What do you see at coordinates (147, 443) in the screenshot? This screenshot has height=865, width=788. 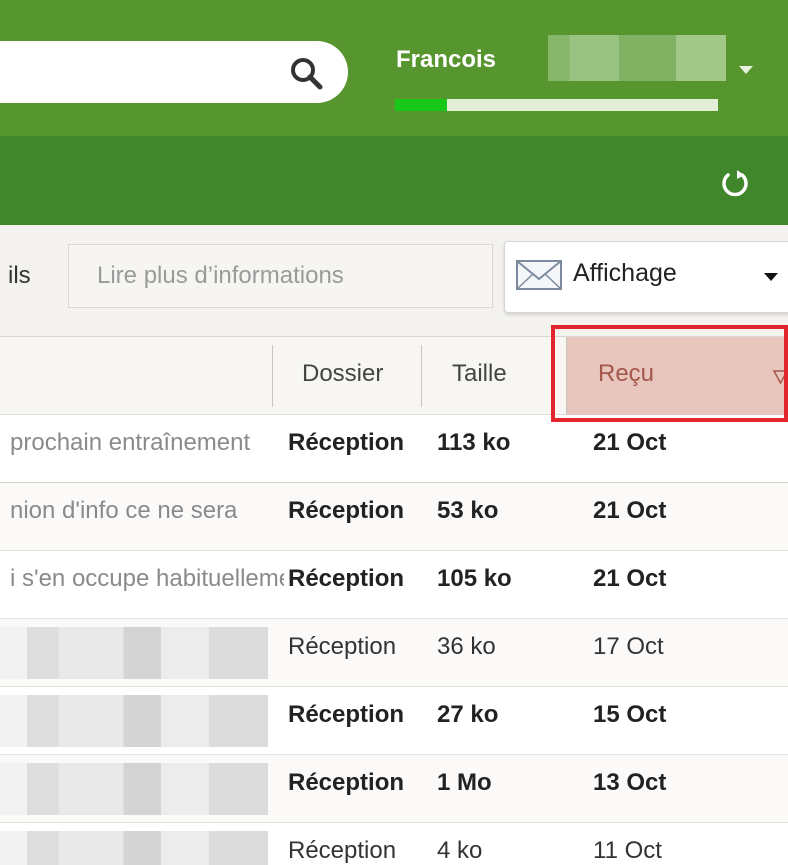 I see `message-subject: prochain entraînement` at bounding box center [147, 443].